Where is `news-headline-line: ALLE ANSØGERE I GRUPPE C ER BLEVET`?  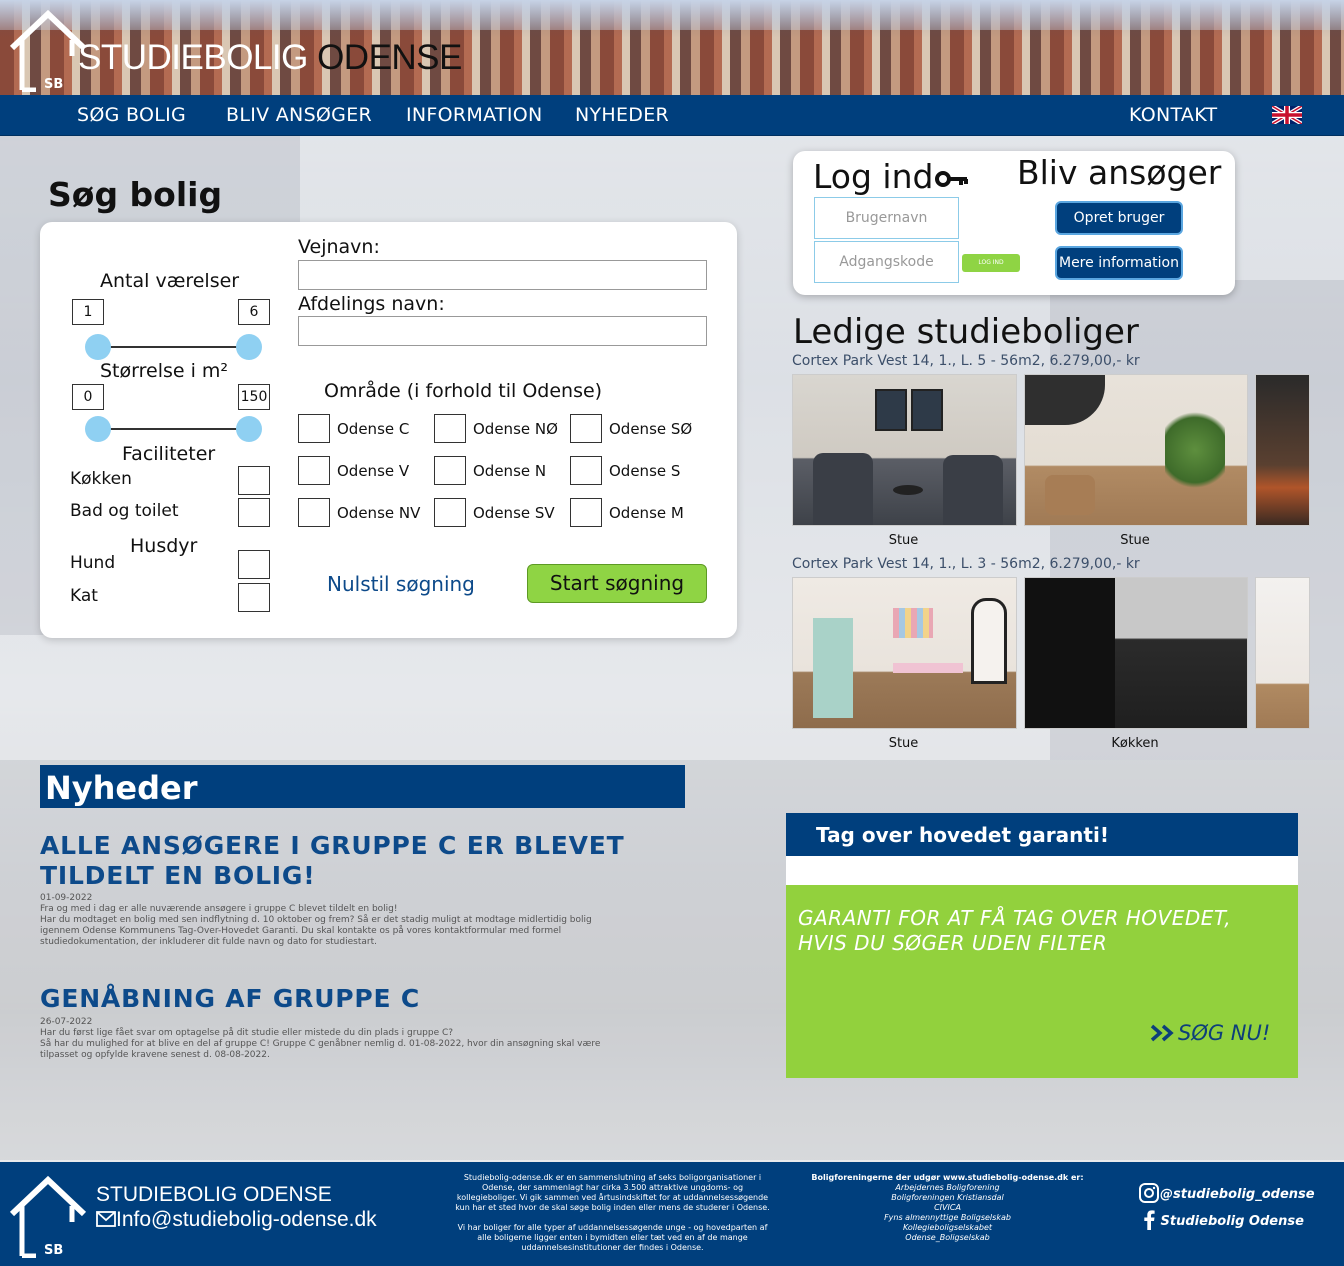
news-headline-line: ALLE ANSØGERE I GRUPPE C ER BLEVET is located at coordinates (332, 845).